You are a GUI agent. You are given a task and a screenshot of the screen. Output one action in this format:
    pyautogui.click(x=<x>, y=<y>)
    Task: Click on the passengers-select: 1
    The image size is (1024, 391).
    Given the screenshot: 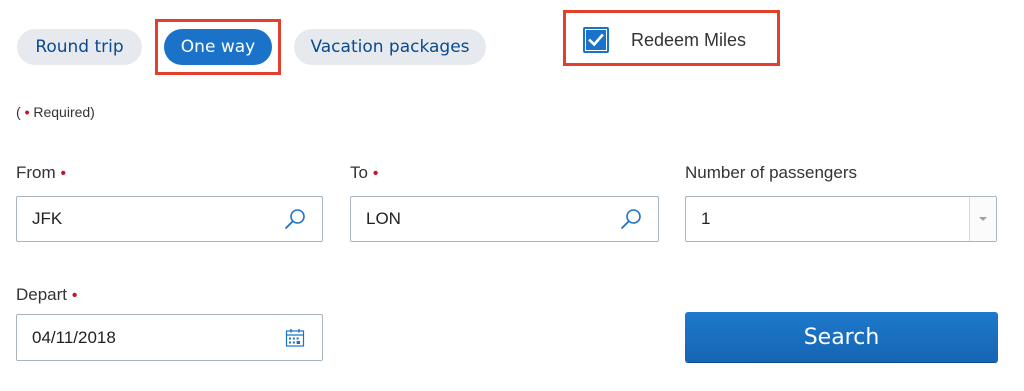 What is the action you would take?
    pyautogui.click(x=841, y=219)
    